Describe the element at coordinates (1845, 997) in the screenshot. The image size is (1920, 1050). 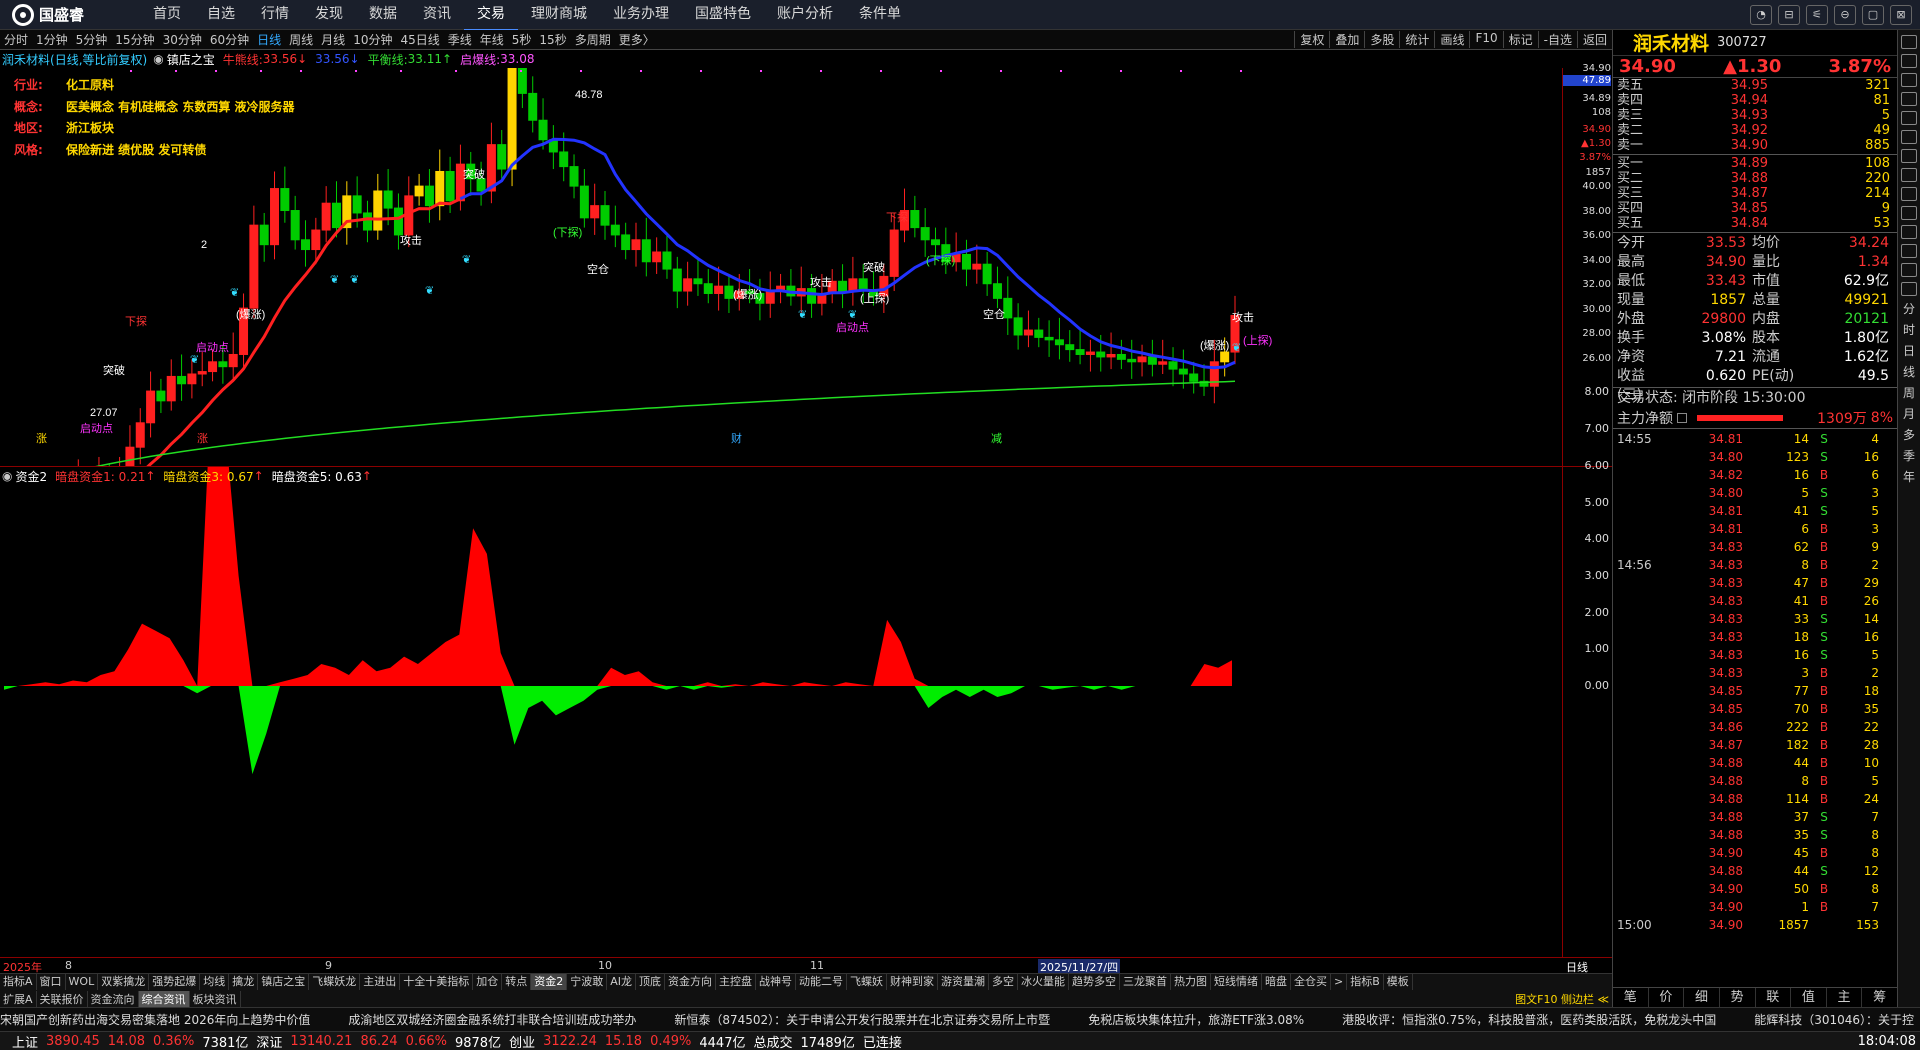
I see `quote-tab: 主` at that location.